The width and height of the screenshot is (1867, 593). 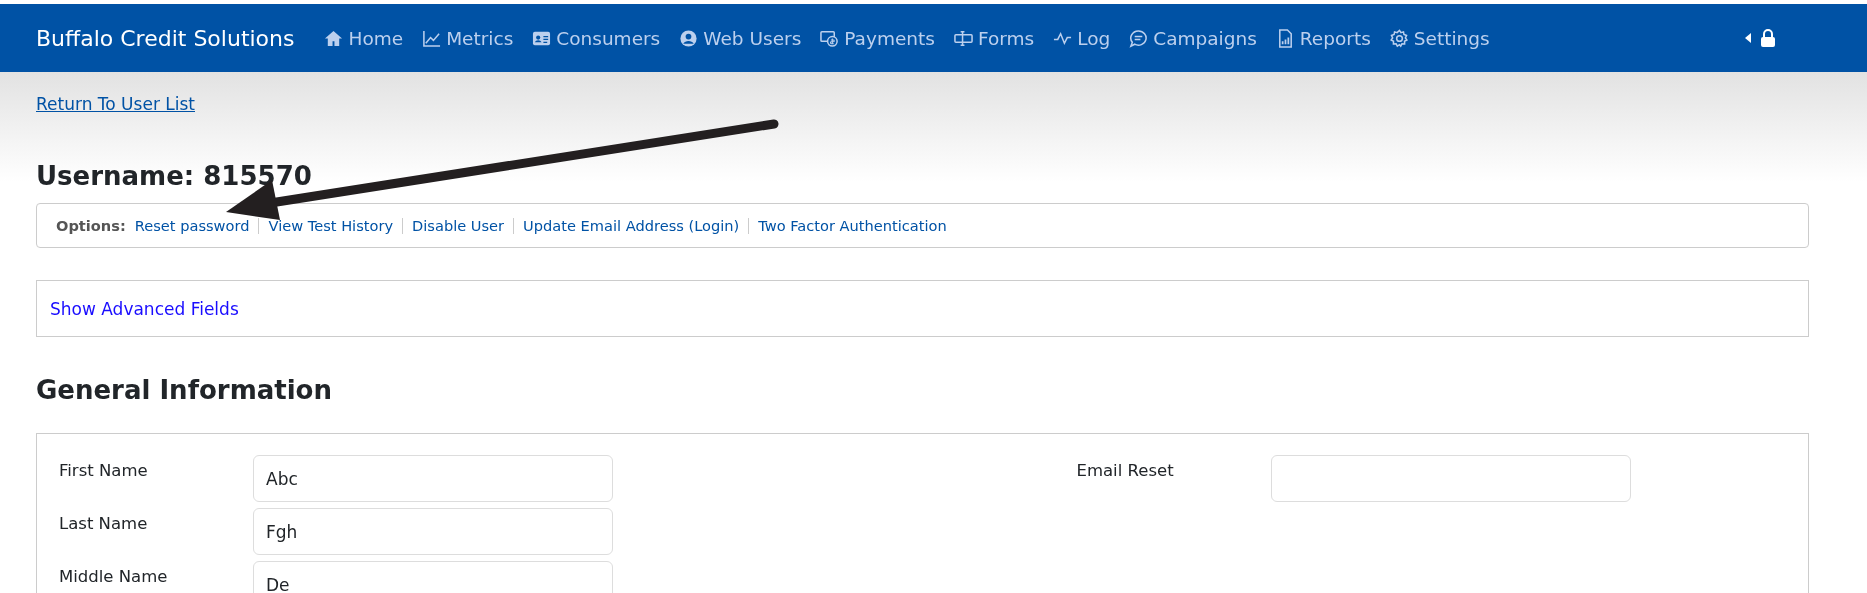 What do you see at coordinates (1139, 38) in the screenshot?
I see `chat-icon` at bounding box center [1139, 38].